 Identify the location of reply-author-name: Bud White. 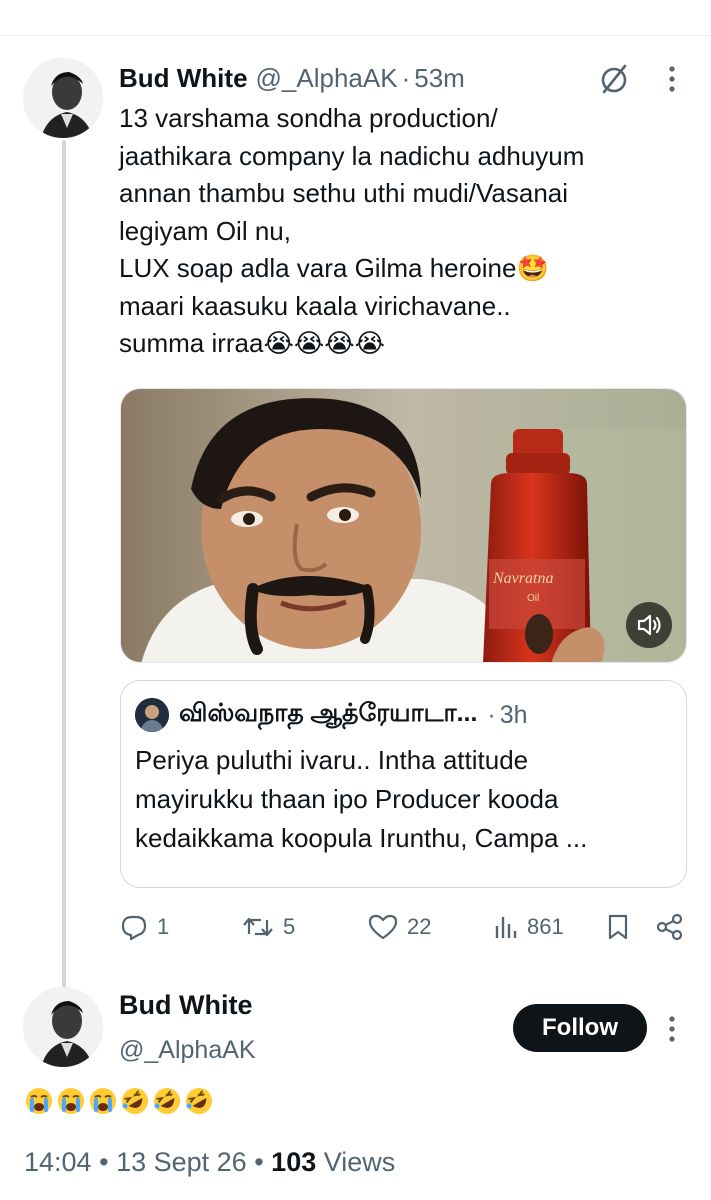
(185, 1005).